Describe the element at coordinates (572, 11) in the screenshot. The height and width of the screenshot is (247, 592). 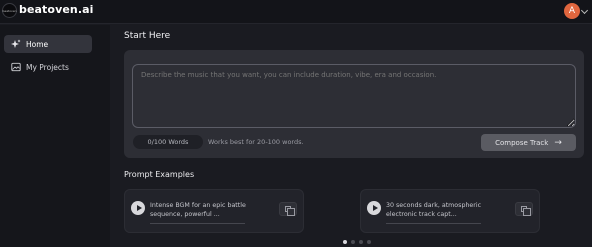
I see `avatar: A` at that location.